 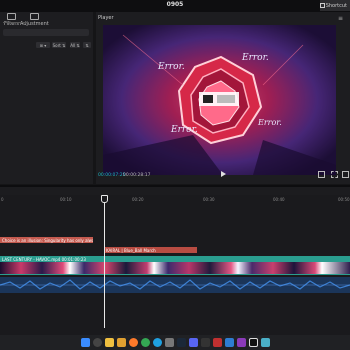 I want to click on search-icon, so click(x=97, y=342).